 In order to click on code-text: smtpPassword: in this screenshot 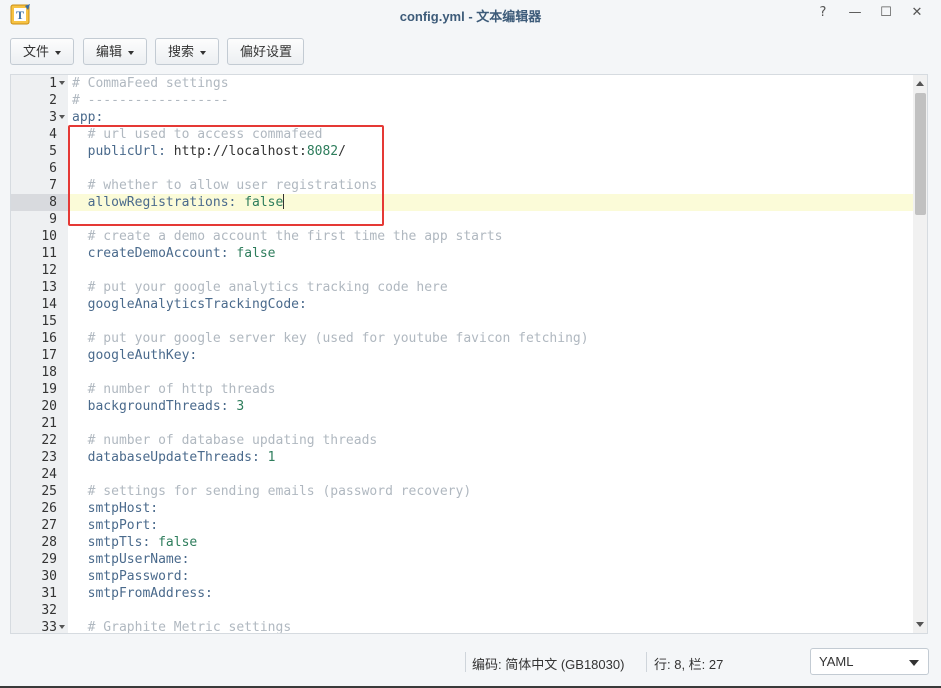, I will do `click(131, 576)`.